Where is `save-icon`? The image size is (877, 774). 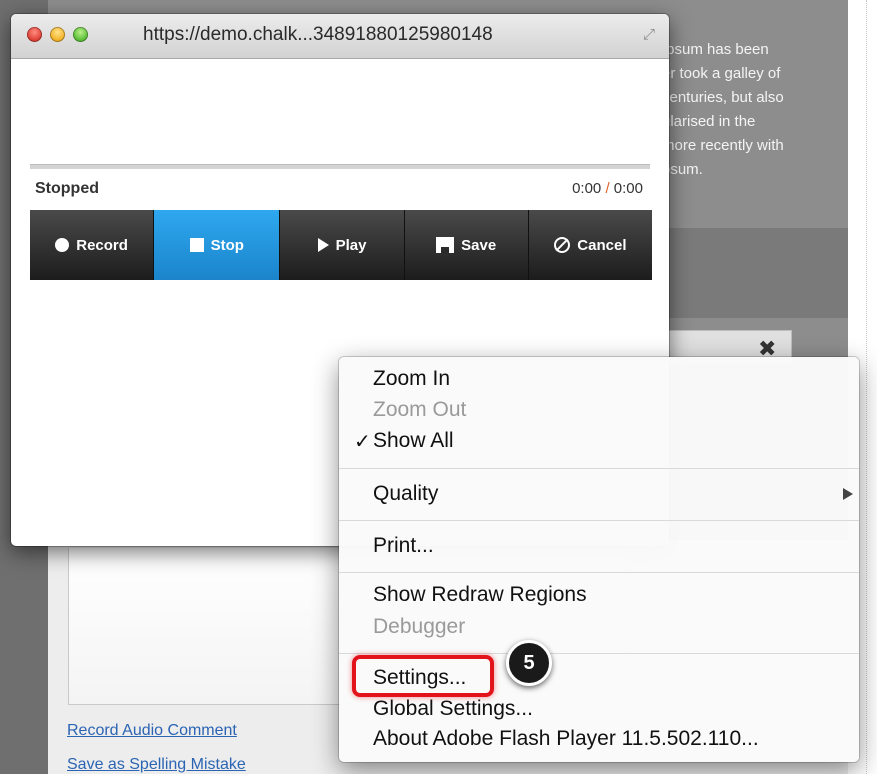
save-icon is located at coordinates (445, 245).